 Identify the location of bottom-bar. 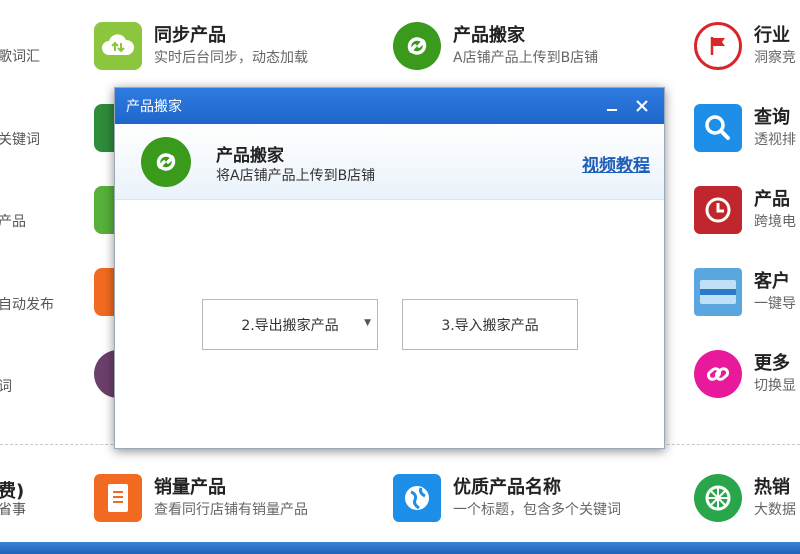
(400, 548).